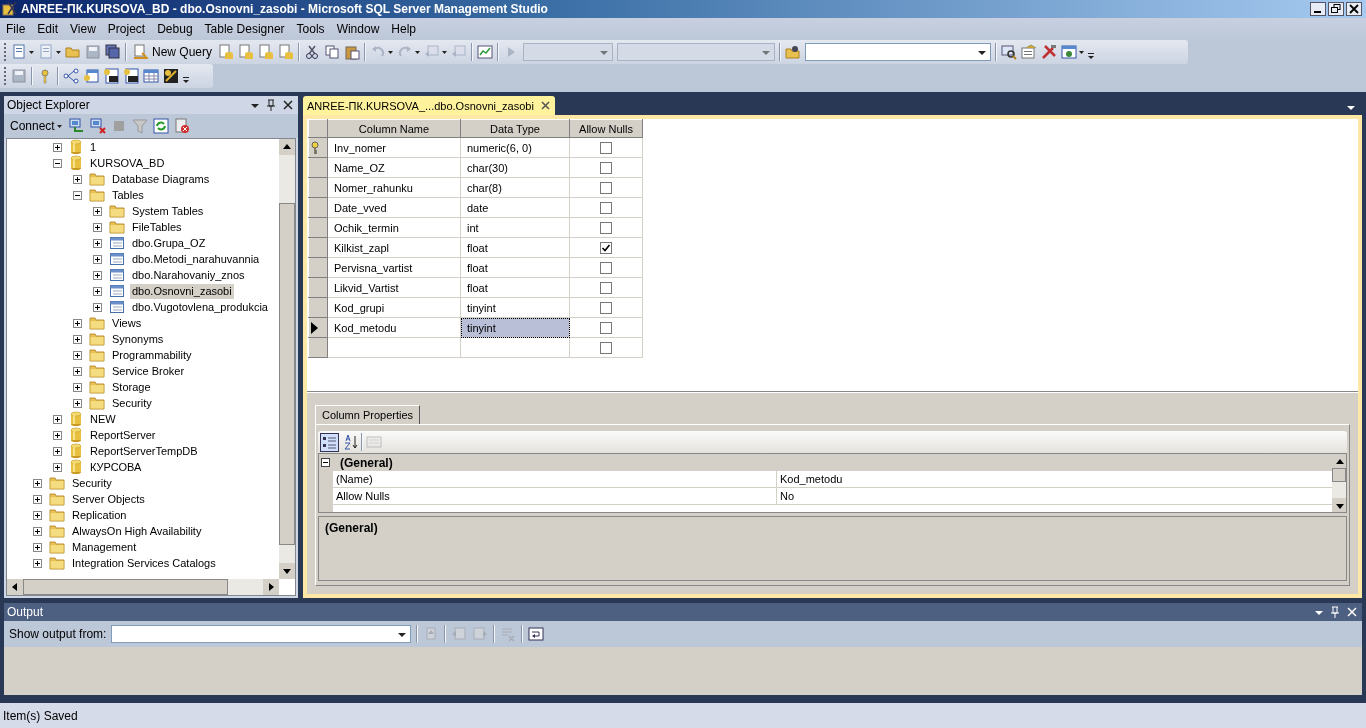  I want to click on tree-item: Database Diagrams, so click(161, 179).